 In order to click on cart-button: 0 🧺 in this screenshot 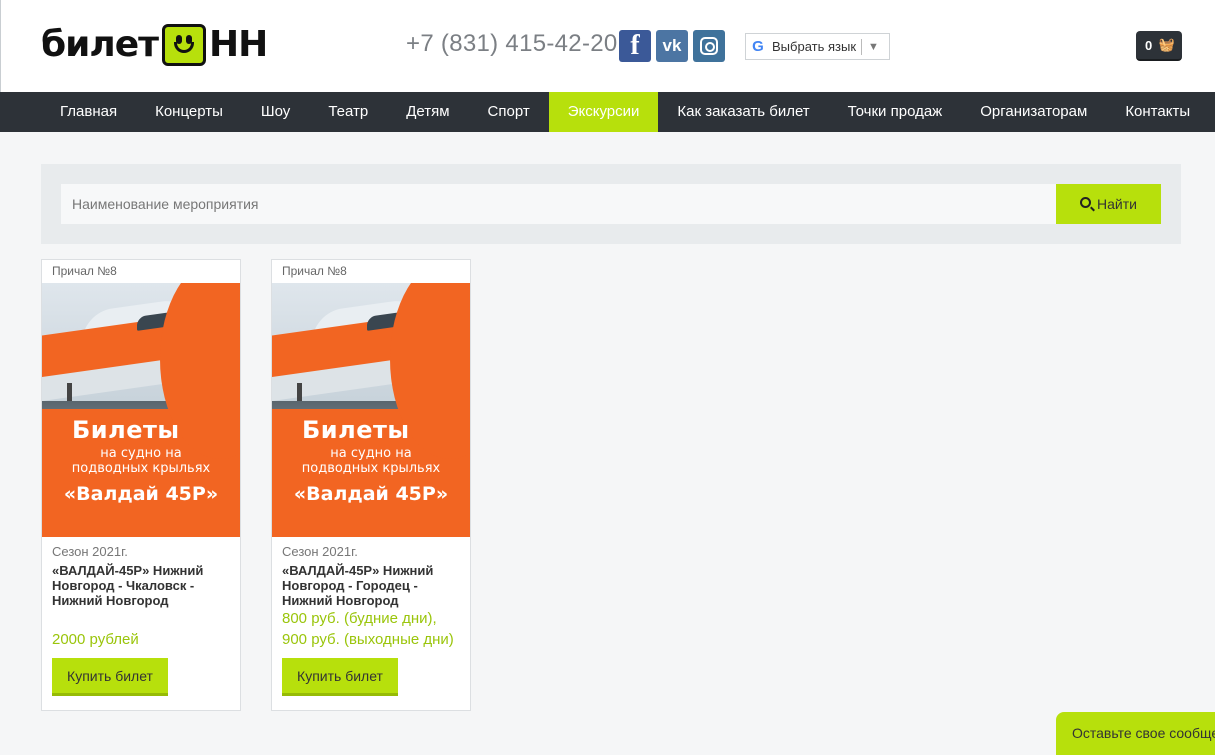, I will do `click(1159, 46)`.